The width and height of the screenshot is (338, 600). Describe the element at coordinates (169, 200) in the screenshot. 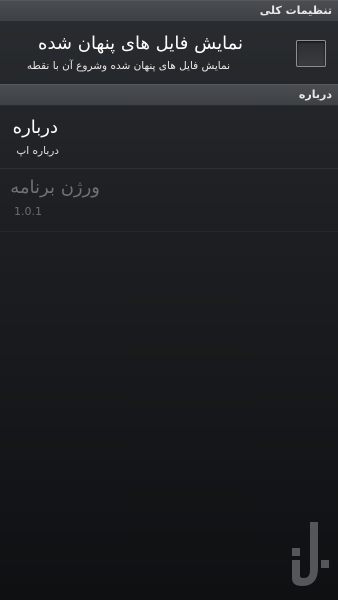

I see `pref-version: ورژن برنامه 1.0.1` at that location.